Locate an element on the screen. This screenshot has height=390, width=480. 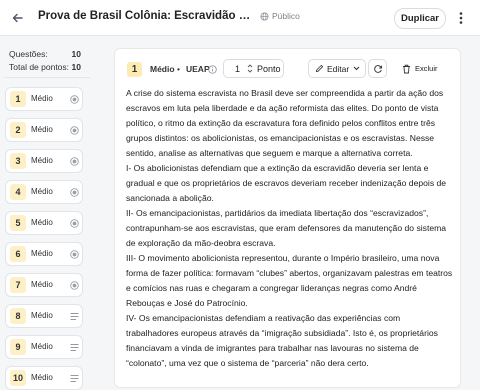
back-arrow-icon is located at coordinates (18, 18).